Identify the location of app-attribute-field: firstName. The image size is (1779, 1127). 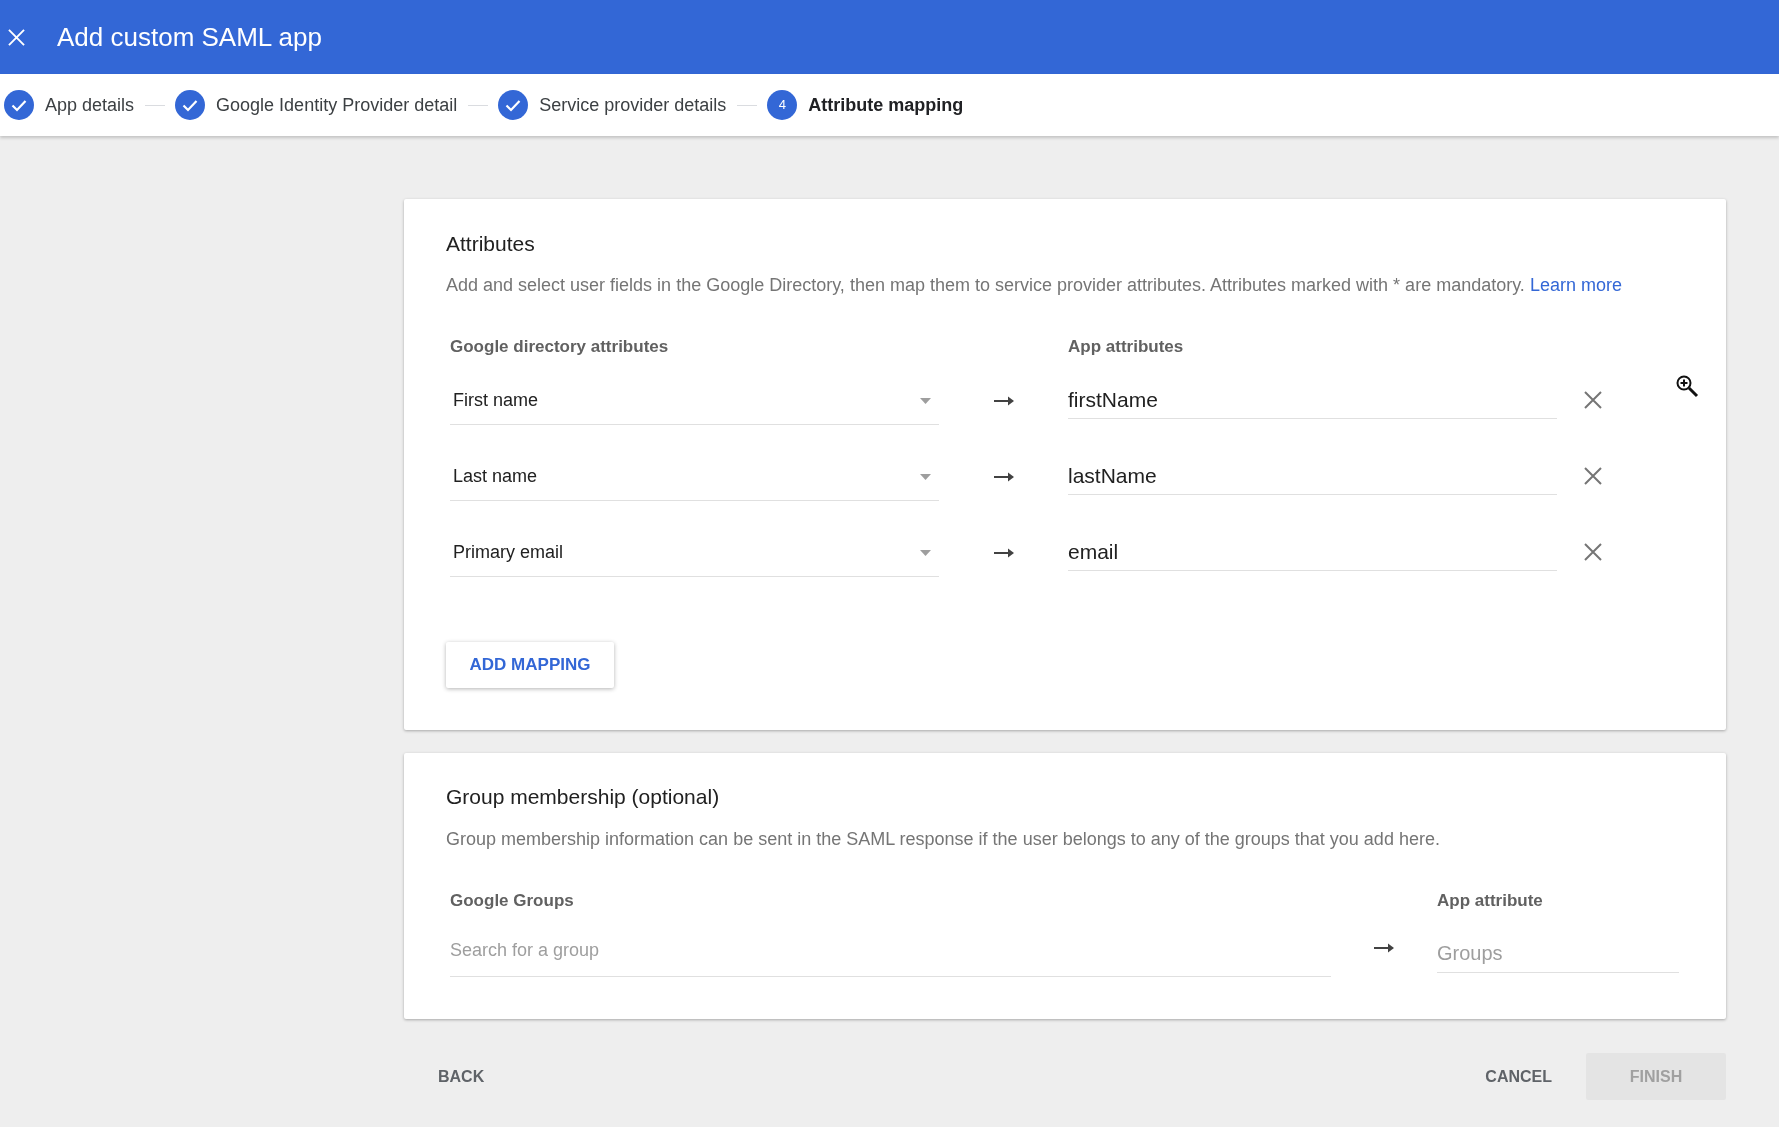
(1312, 400).